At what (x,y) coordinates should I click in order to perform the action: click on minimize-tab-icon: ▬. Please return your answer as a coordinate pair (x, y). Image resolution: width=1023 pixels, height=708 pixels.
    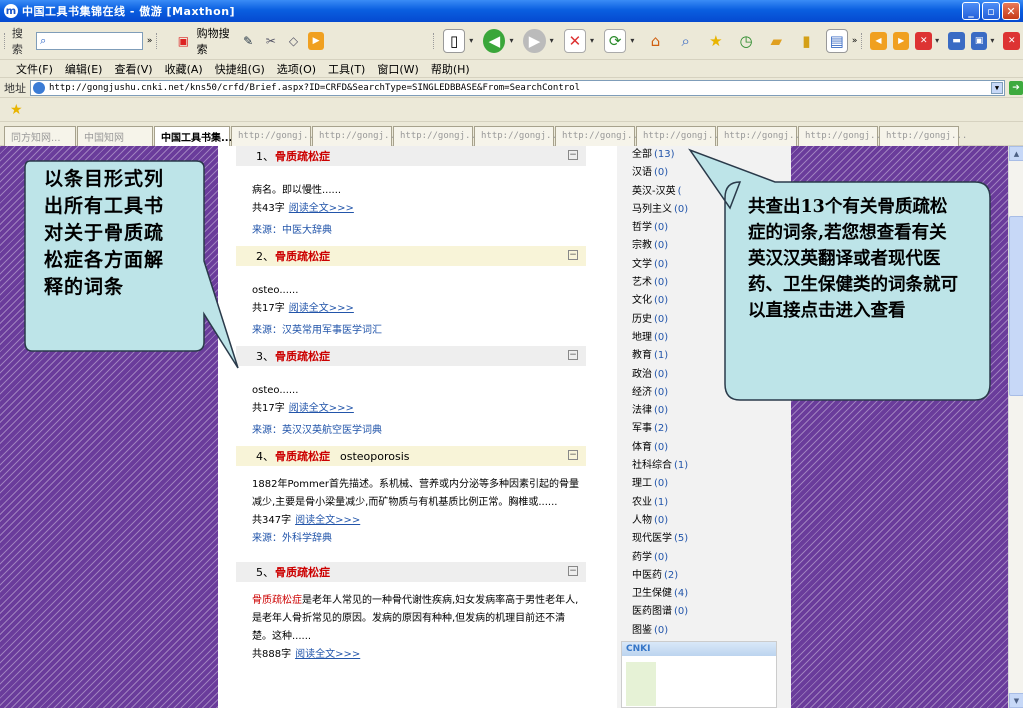
    Looking at the image, I should click on (956, 40).